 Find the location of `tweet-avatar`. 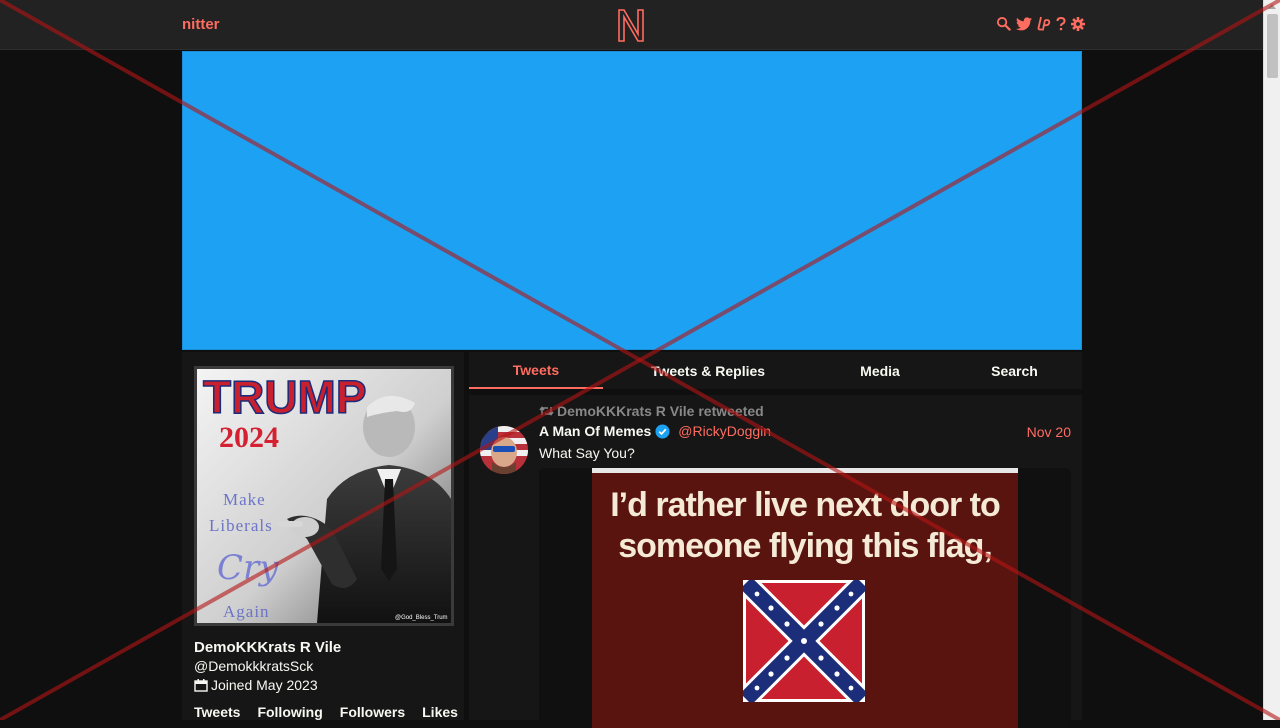

tweet-avatar is located at coordinates (504, 450).